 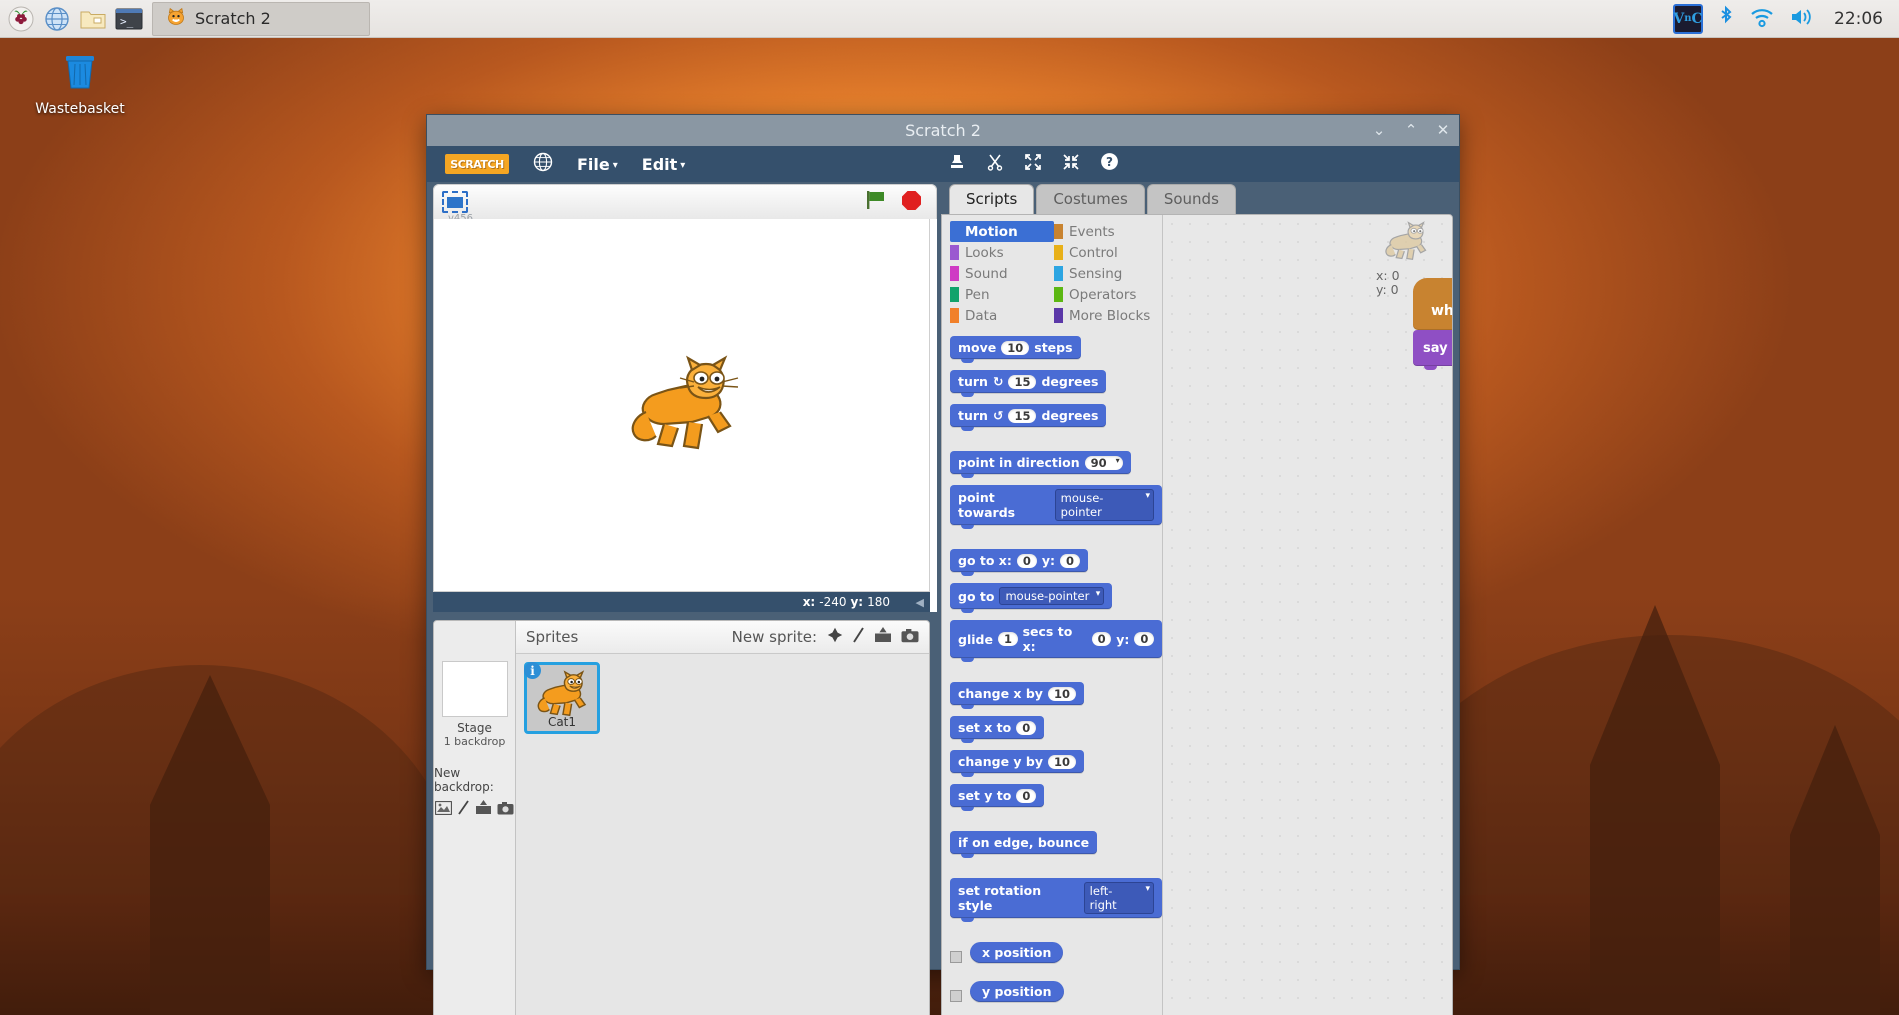 What do you see at coordinates (1002, 252) in the screenshot?
I see `category-looks: Looks` at bounding box center [1002, 252].